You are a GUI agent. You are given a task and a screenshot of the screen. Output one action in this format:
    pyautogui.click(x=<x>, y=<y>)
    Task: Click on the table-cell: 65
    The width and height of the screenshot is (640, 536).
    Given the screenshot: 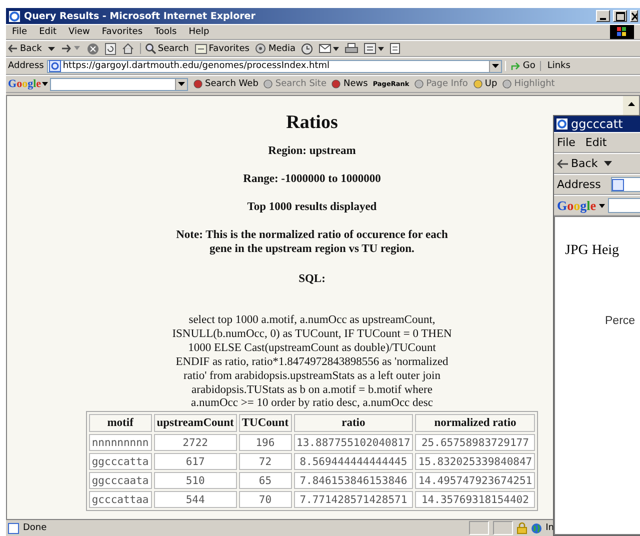 What is the action you would take?
    pyautogui.click(x=265, y=481)
    